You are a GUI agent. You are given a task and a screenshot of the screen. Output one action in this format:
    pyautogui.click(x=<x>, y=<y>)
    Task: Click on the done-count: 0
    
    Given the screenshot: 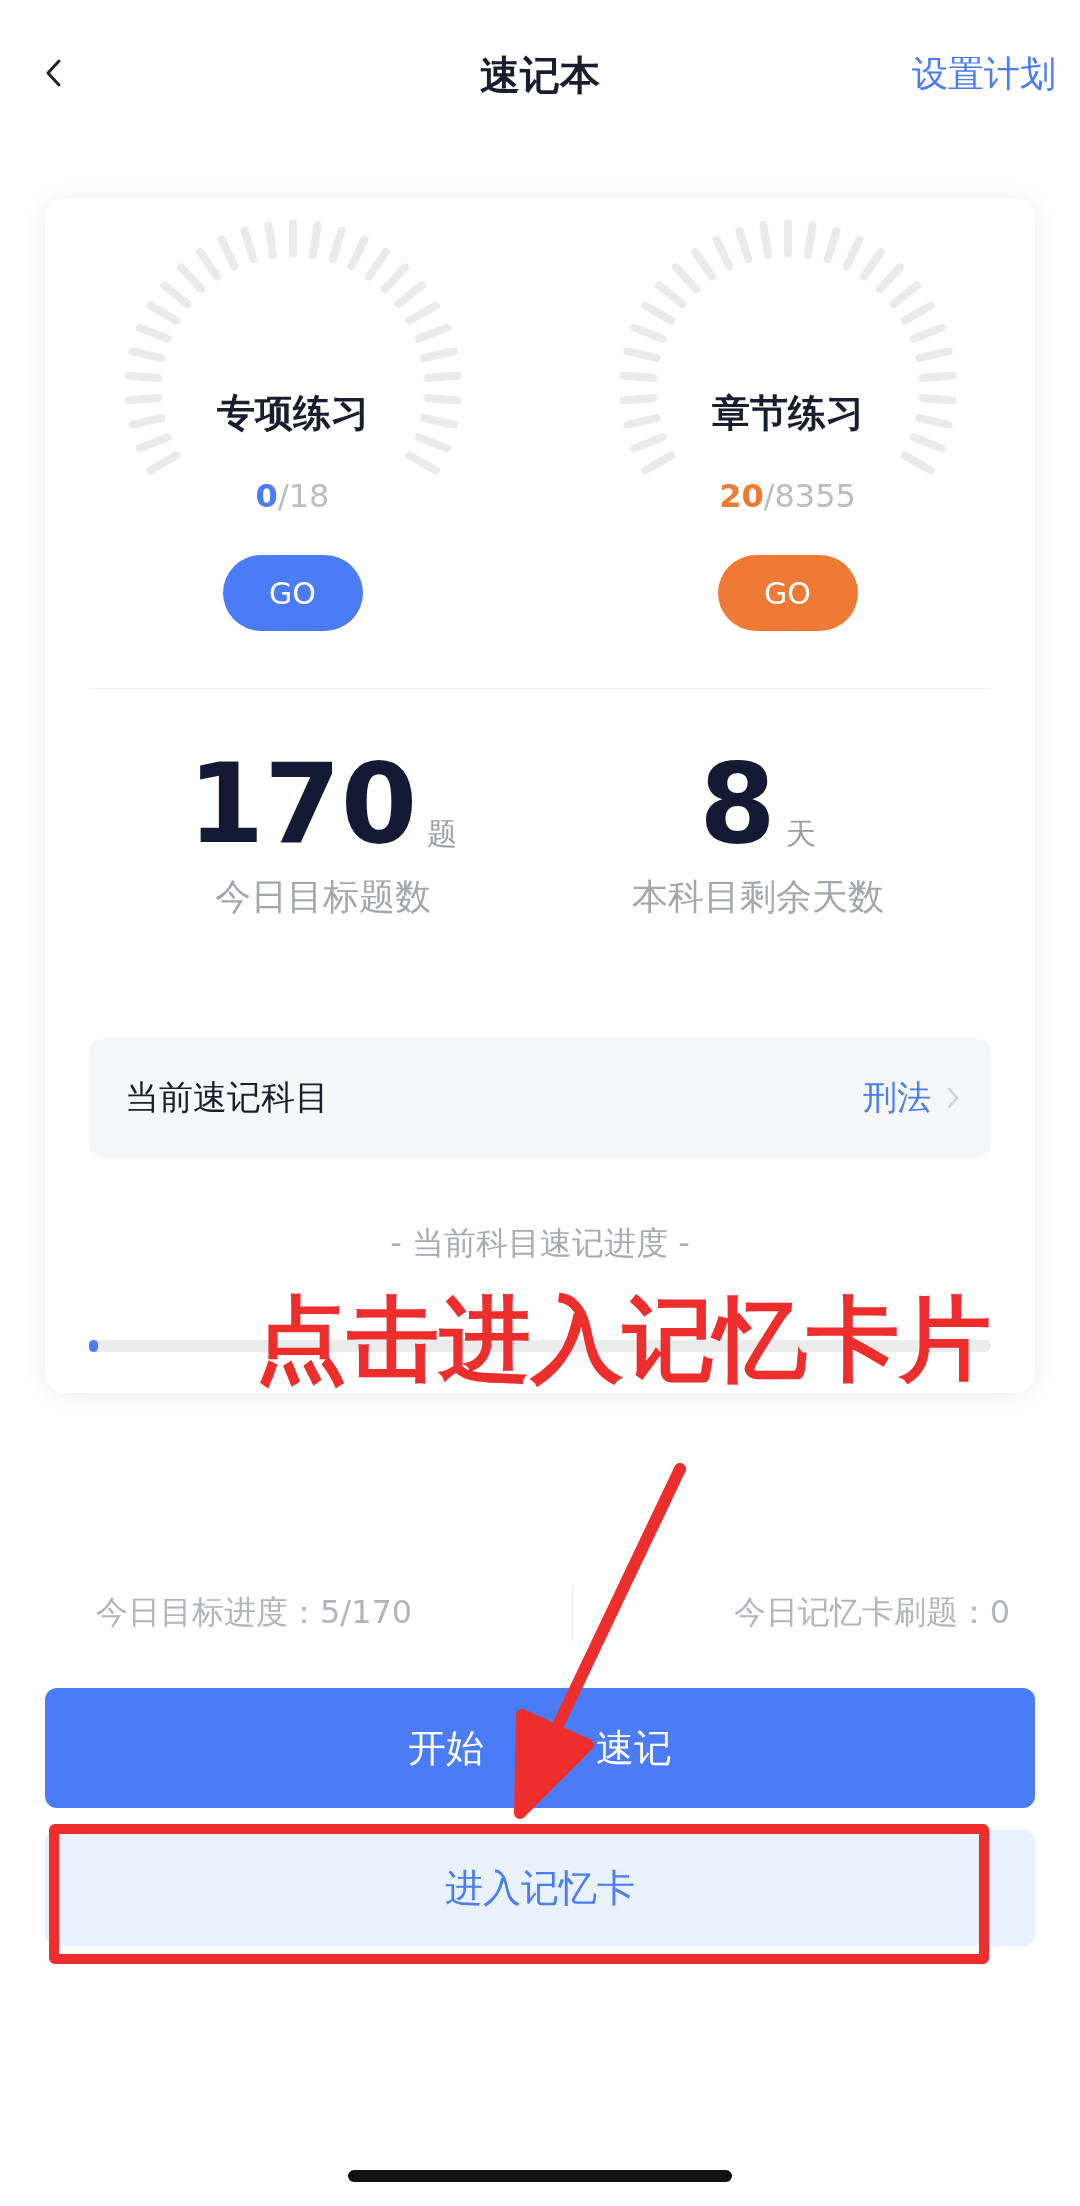 What is the action you would take?
    pyautogui.click(x=266, y=496)
    